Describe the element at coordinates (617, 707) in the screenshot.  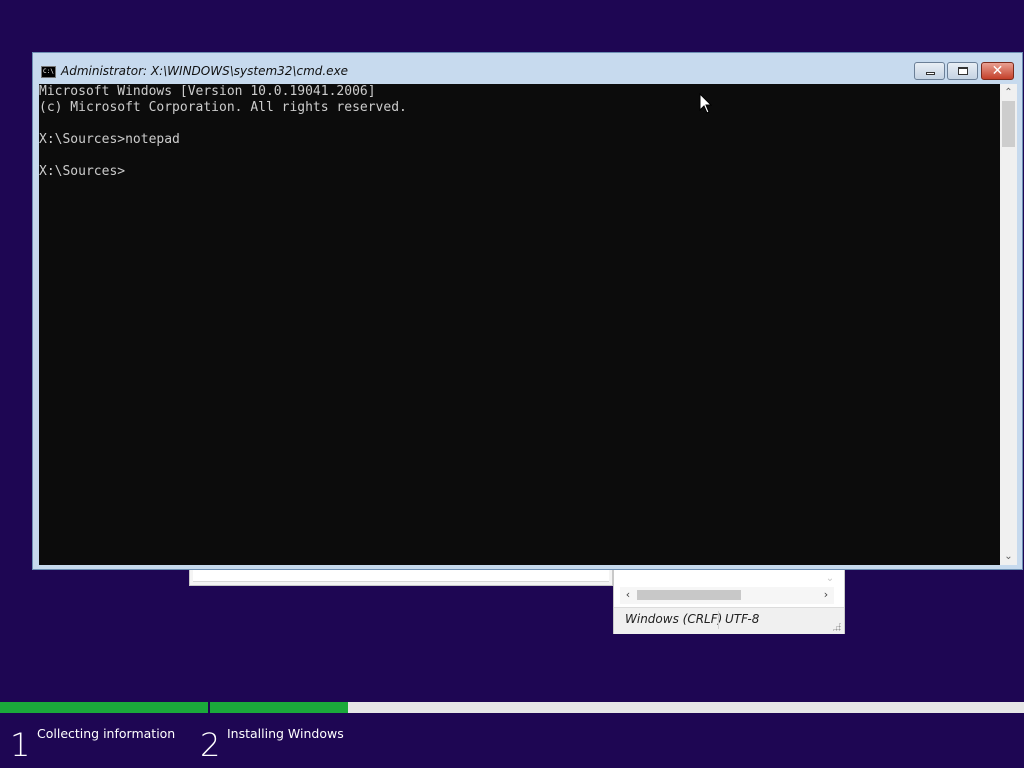
I see `step-2-progress` at that location.